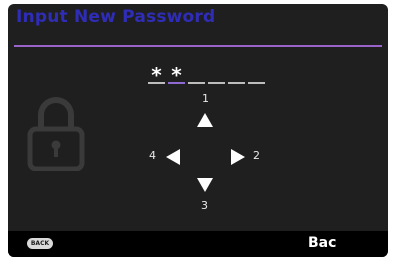  I want to click on arrow-right-icon, so click(238, 157).